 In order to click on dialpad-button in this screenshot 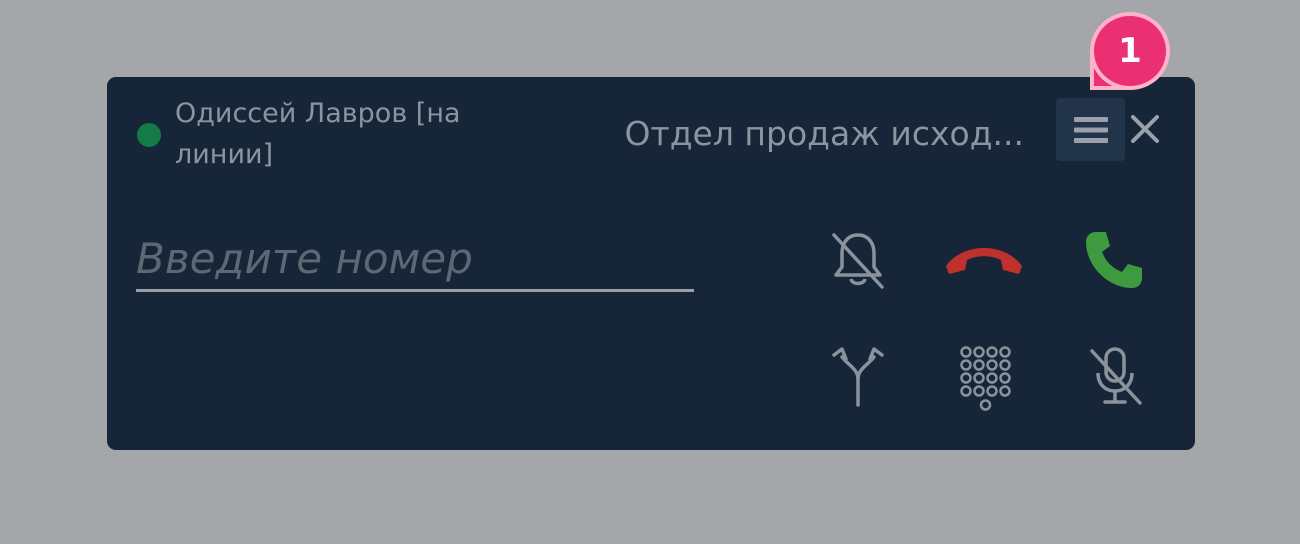, I will do `click(986, 379)`.